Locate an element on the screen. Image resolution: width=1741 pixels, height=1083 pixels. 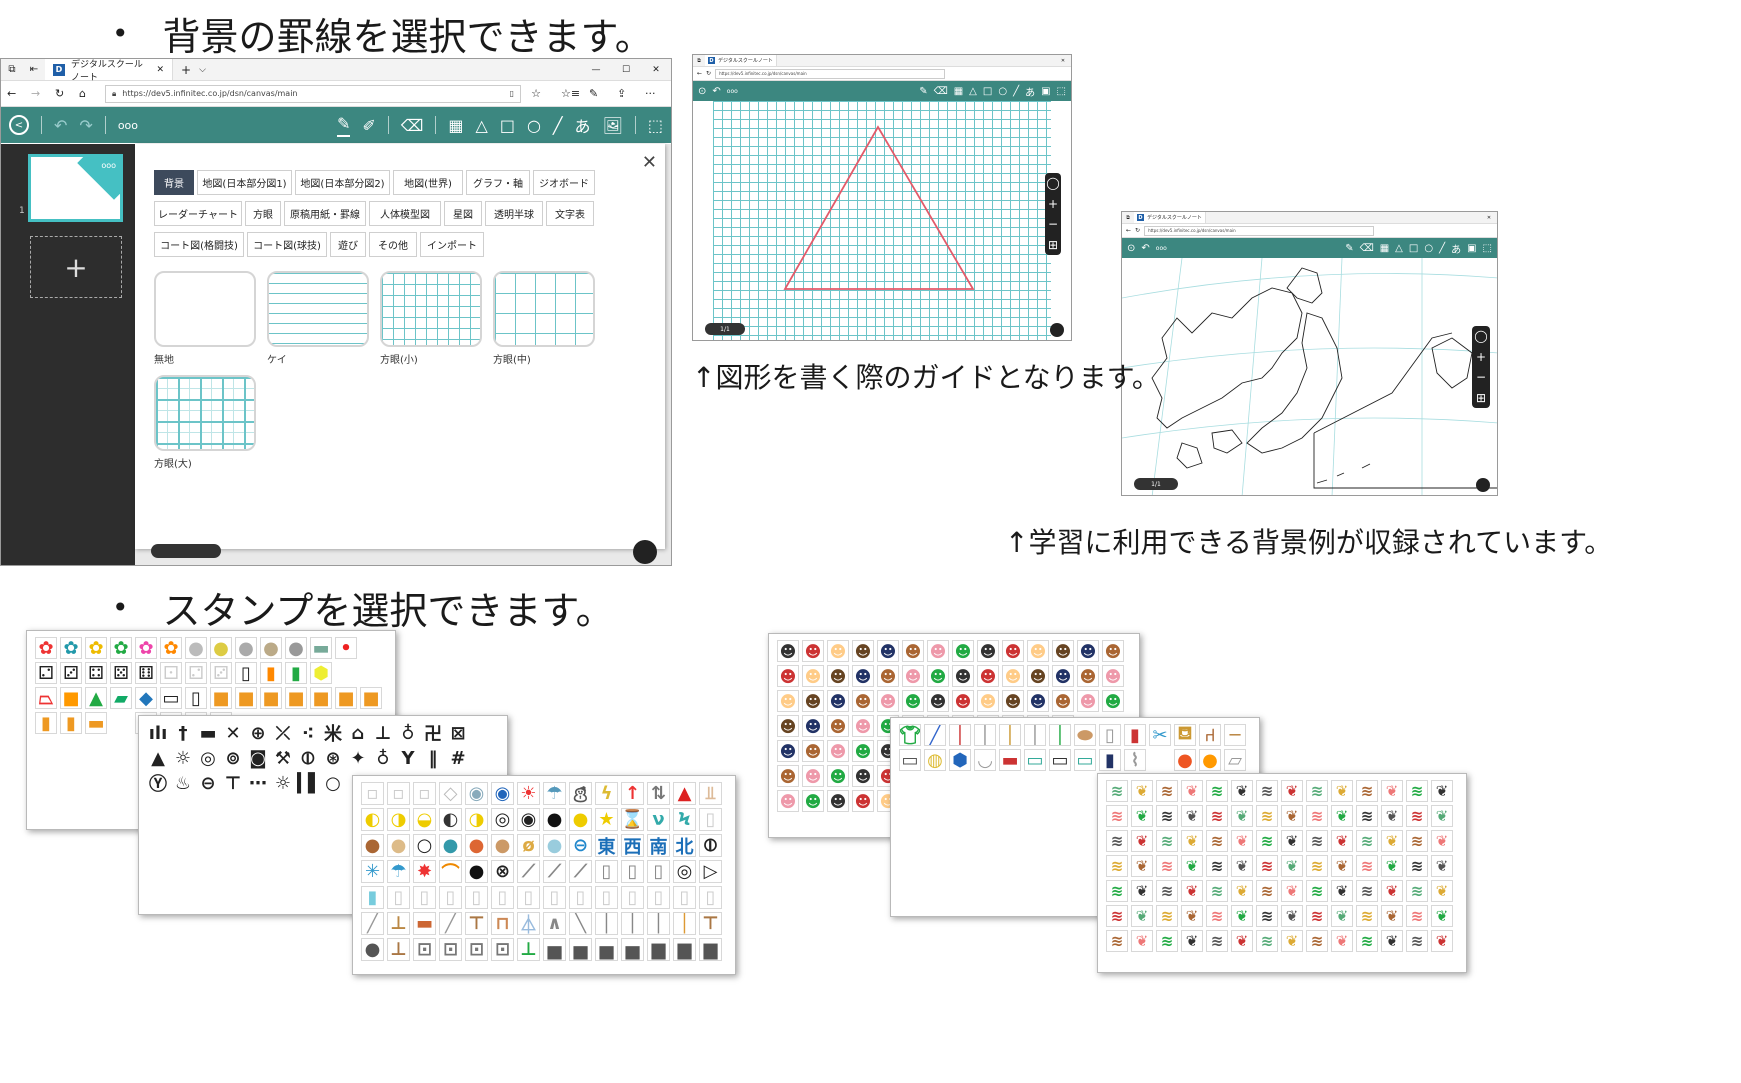
stamp-tube-6: ▯ is located at coordinates (502, 897).